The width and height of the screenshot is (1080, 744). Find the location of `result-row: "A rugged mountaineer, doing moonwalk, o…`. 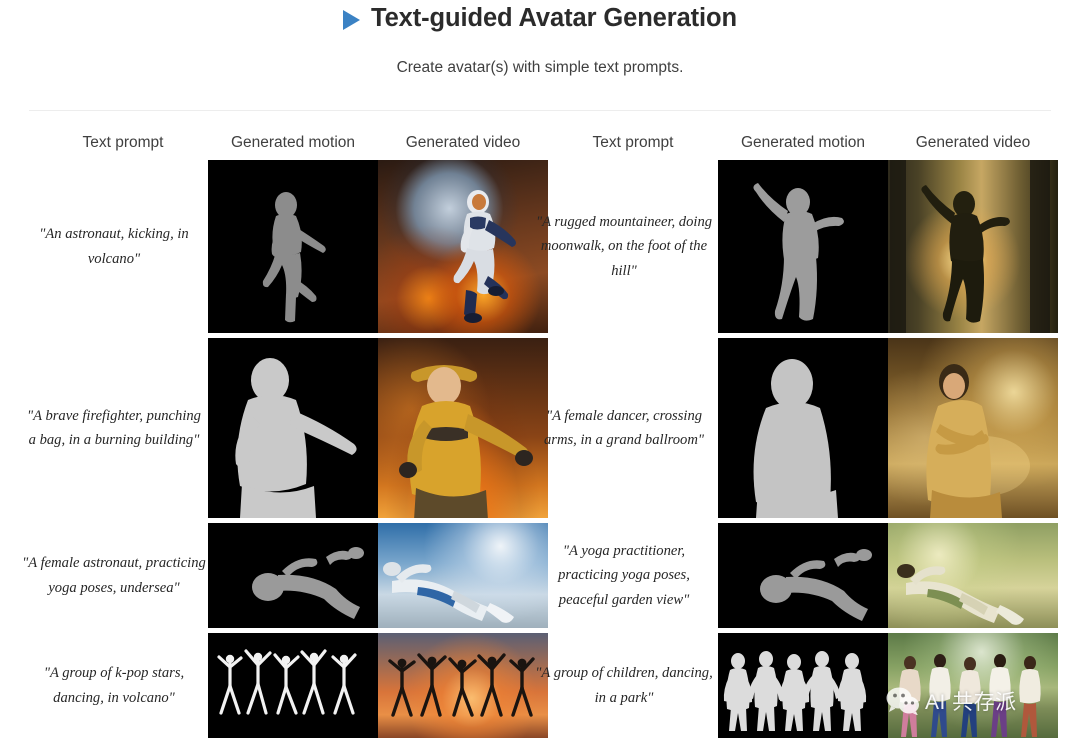

result-row: "A rugged mountaineer, doing moonwalk, o… is located at coordinates (784, 246).